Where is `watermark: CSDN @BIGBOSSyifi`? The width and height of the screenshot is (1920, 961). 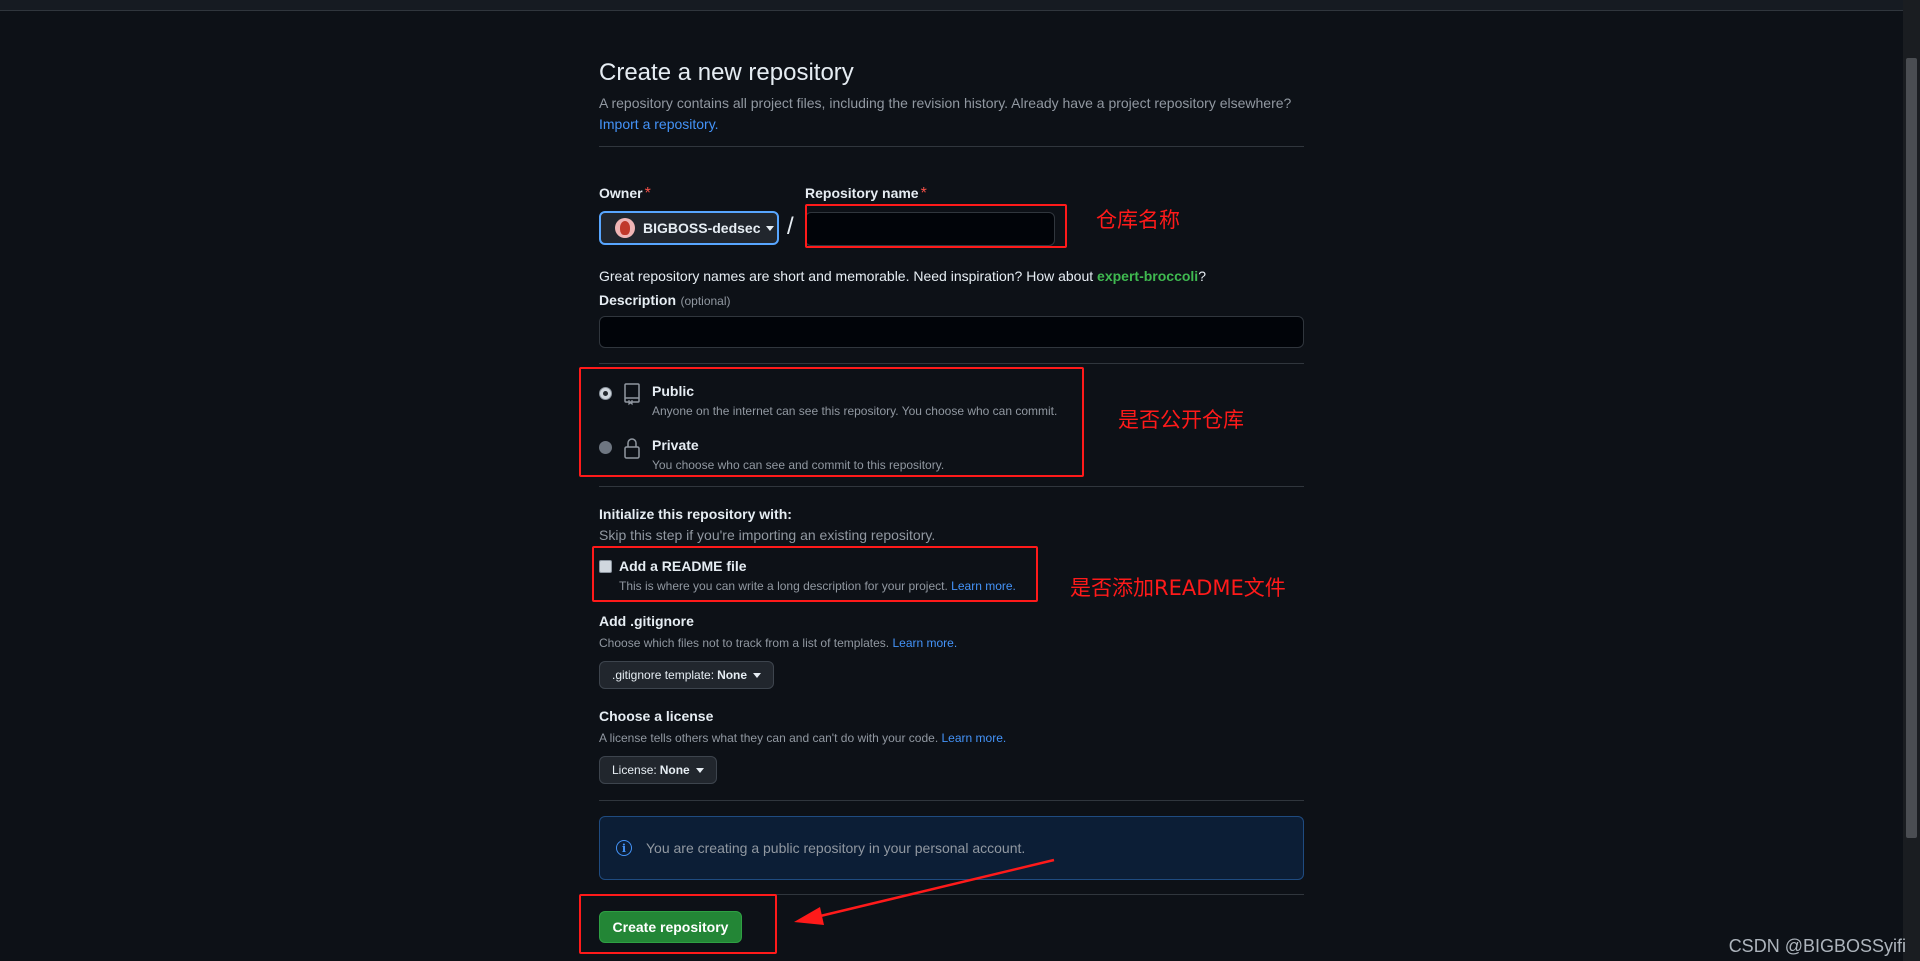
watermark: CSDN @BIGBOSSyifi is located at coordinates (1817, 946).